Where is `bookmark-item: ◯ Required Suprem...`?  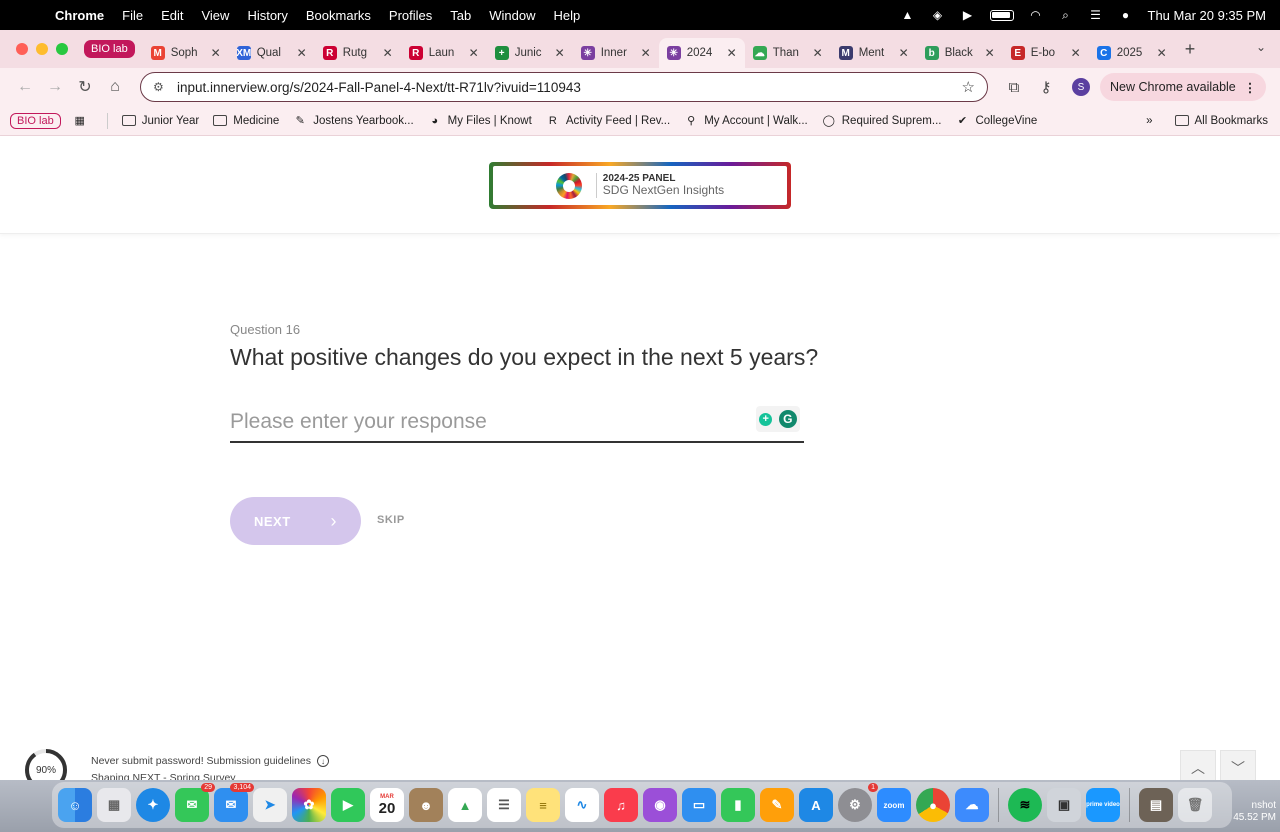
bookmark-item: ◯ Required Suprem... is located at coordinates (882, 121).